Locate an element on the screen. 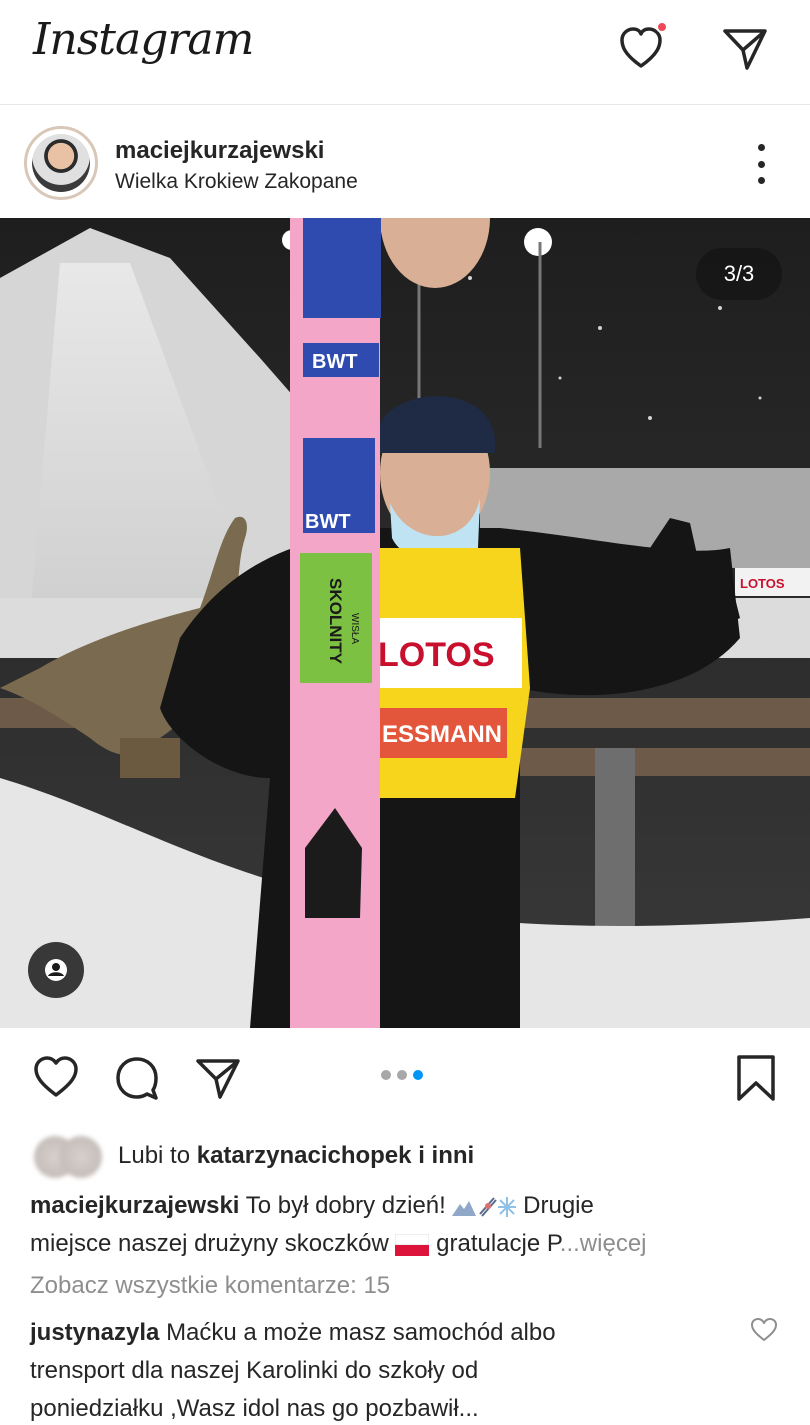 The height and width of the screenshot is (1425, 810). likes-prefix: Lubi to is located at coordinates (154, 1155).